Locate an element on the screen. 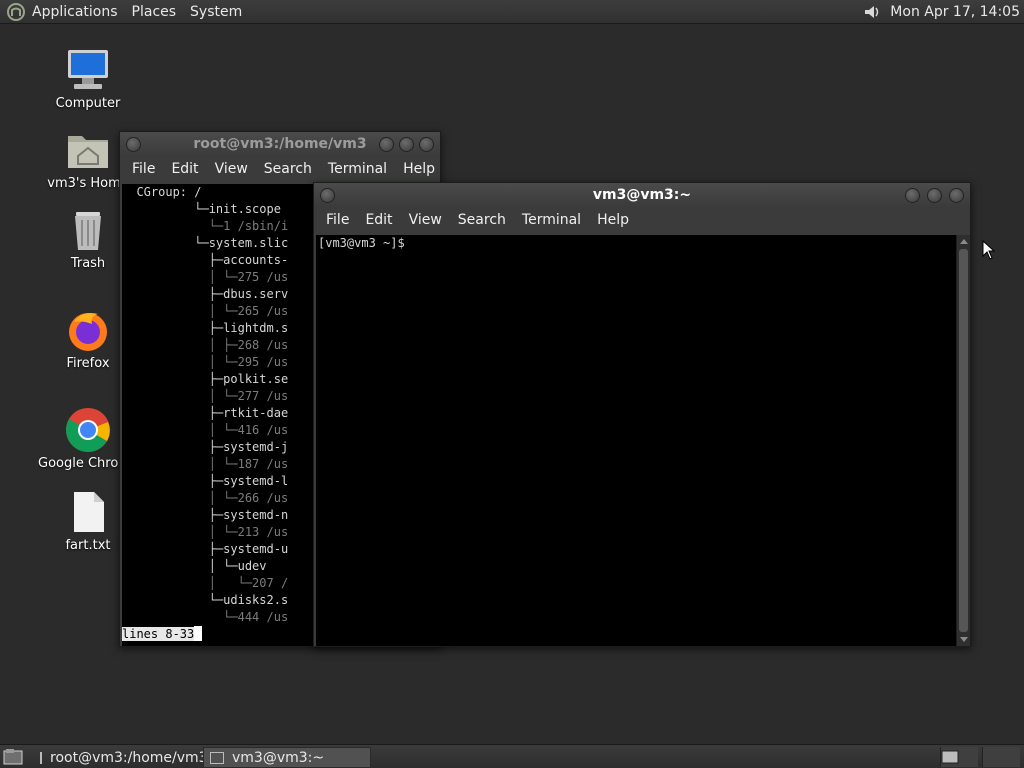 The height and width of the screenshot is (768, 1024). text-cursor is located at coordinates (198, 633).